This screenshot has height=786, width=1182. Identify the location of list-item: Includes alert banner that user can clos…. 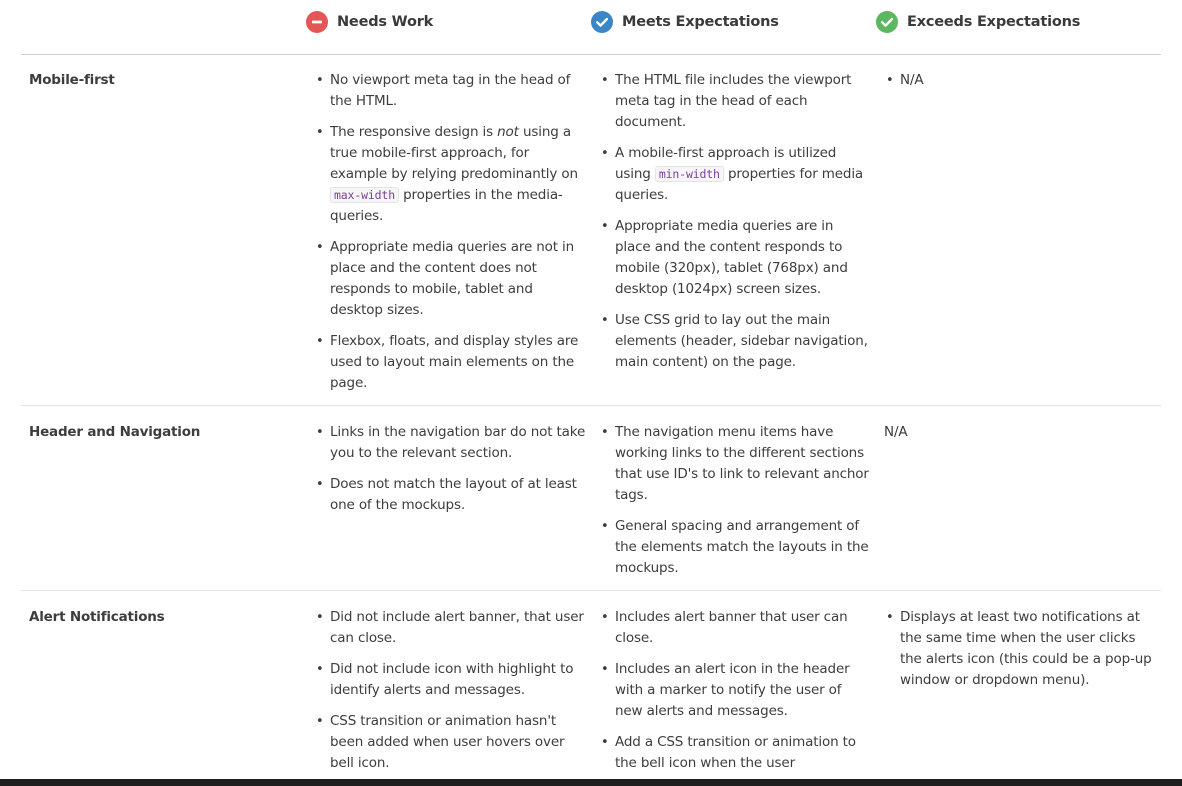
(733, 628).